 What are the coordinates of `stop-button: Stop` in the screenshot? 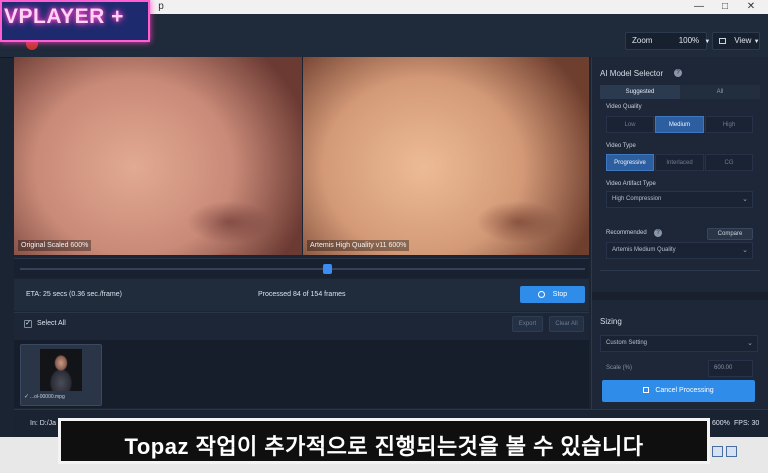 It's located at (552, 294).